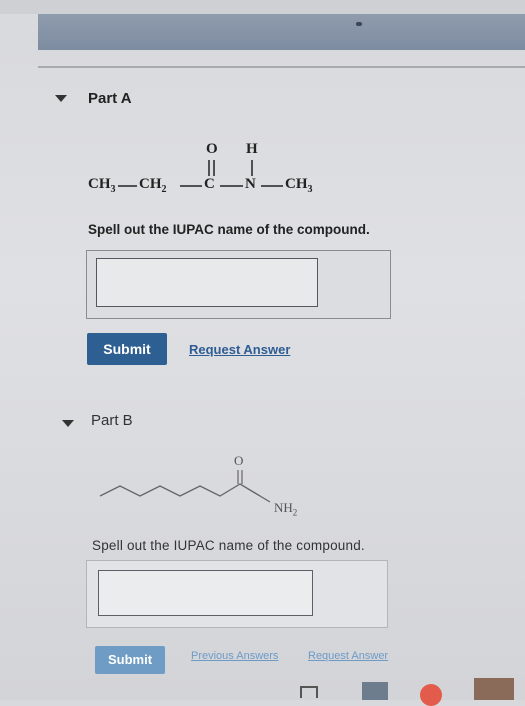 The image size is (525, 706). What do you see at coordinates (234, 656) in the screenshot?
I see `part-b-previous-answers-link: Previous Answers` at bounding box center [234, 656].